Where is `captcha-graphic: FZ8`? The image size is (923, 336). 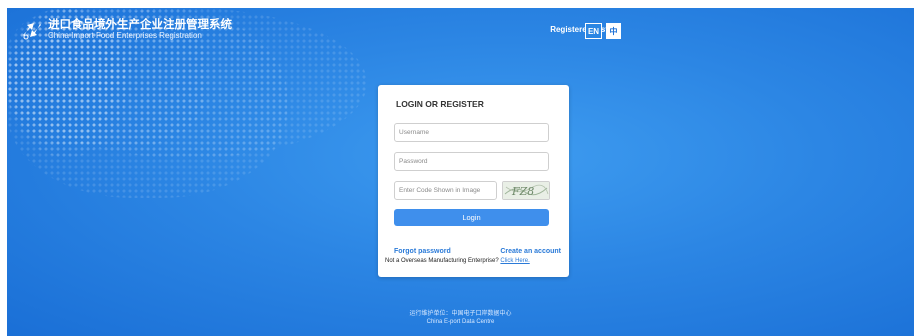
captcha-graphic: FZ8 is located at coordinates (526, 190).